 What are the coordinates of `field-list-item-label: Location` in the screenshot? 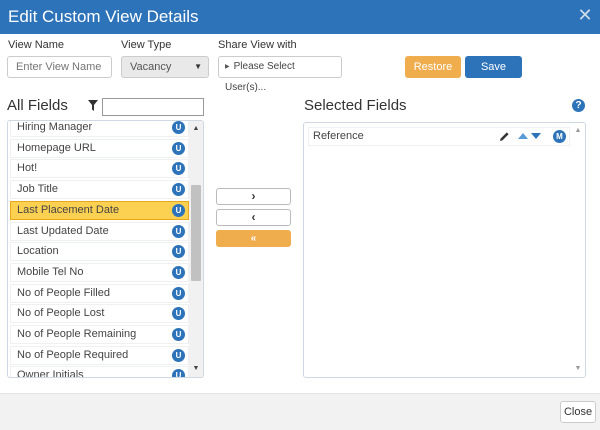 It's located at (38, 251).